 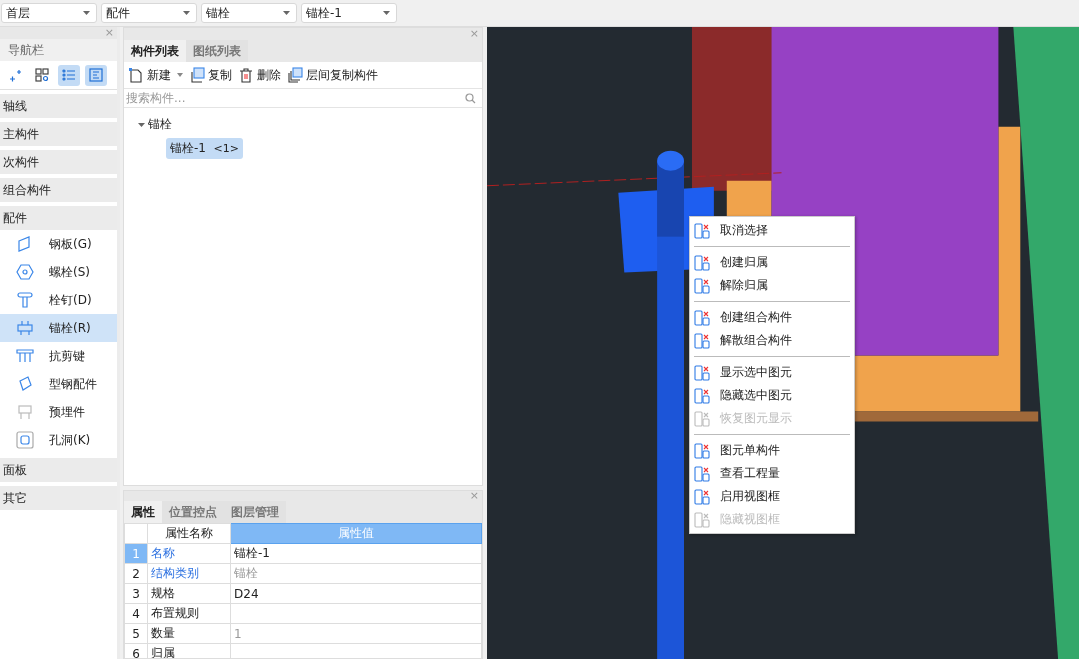 What do you see at coordinates (772, 372) in the screenshot?
I see `menu-item: 显示选中图元` at bounding box center [772, 372].